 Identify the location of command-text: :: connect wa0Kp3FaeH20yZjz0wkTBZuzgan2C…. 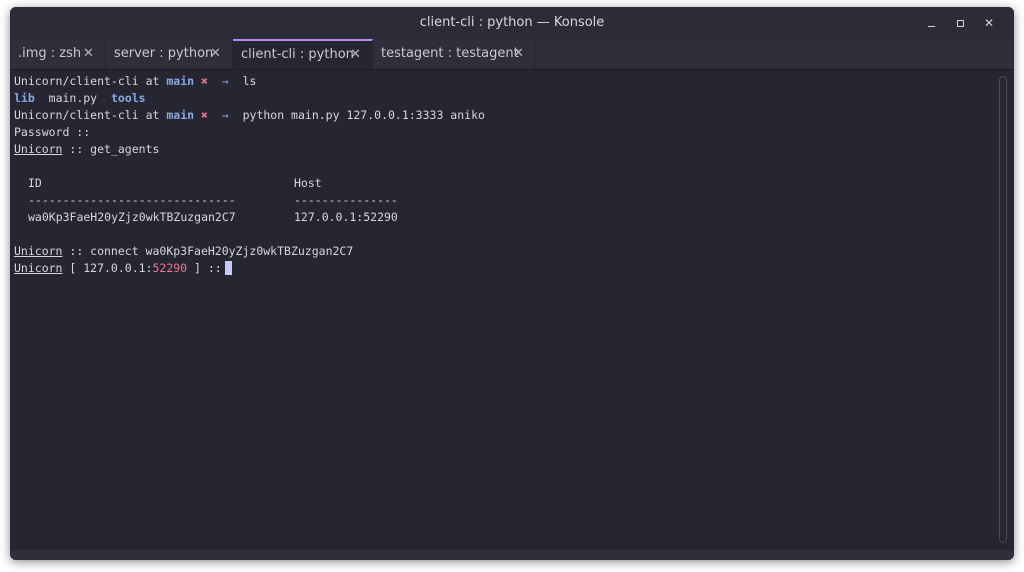
(208, 251).